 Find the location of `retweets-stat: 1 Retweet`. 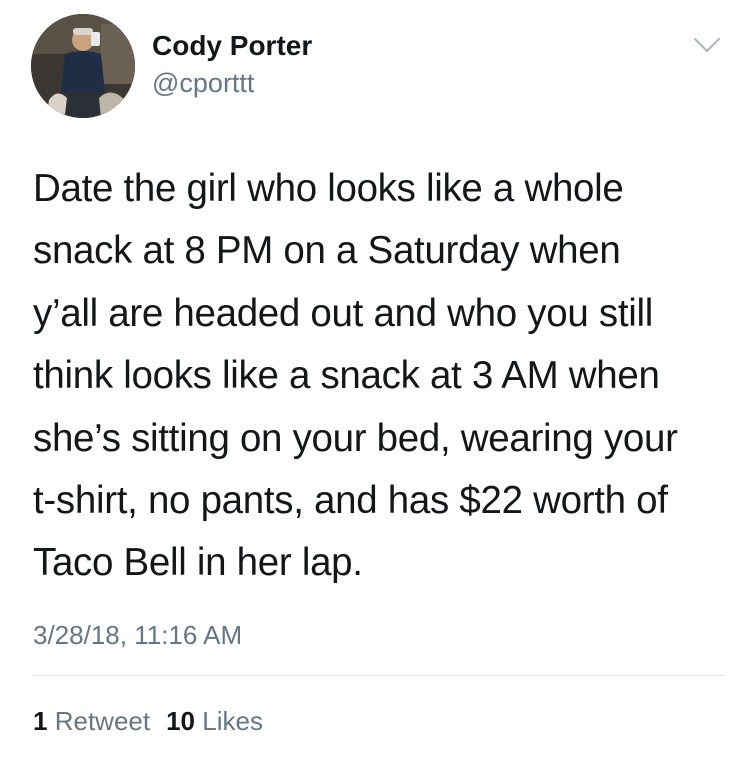

retweets-stat: 1 Retweet is located at coordinates (91, 721).